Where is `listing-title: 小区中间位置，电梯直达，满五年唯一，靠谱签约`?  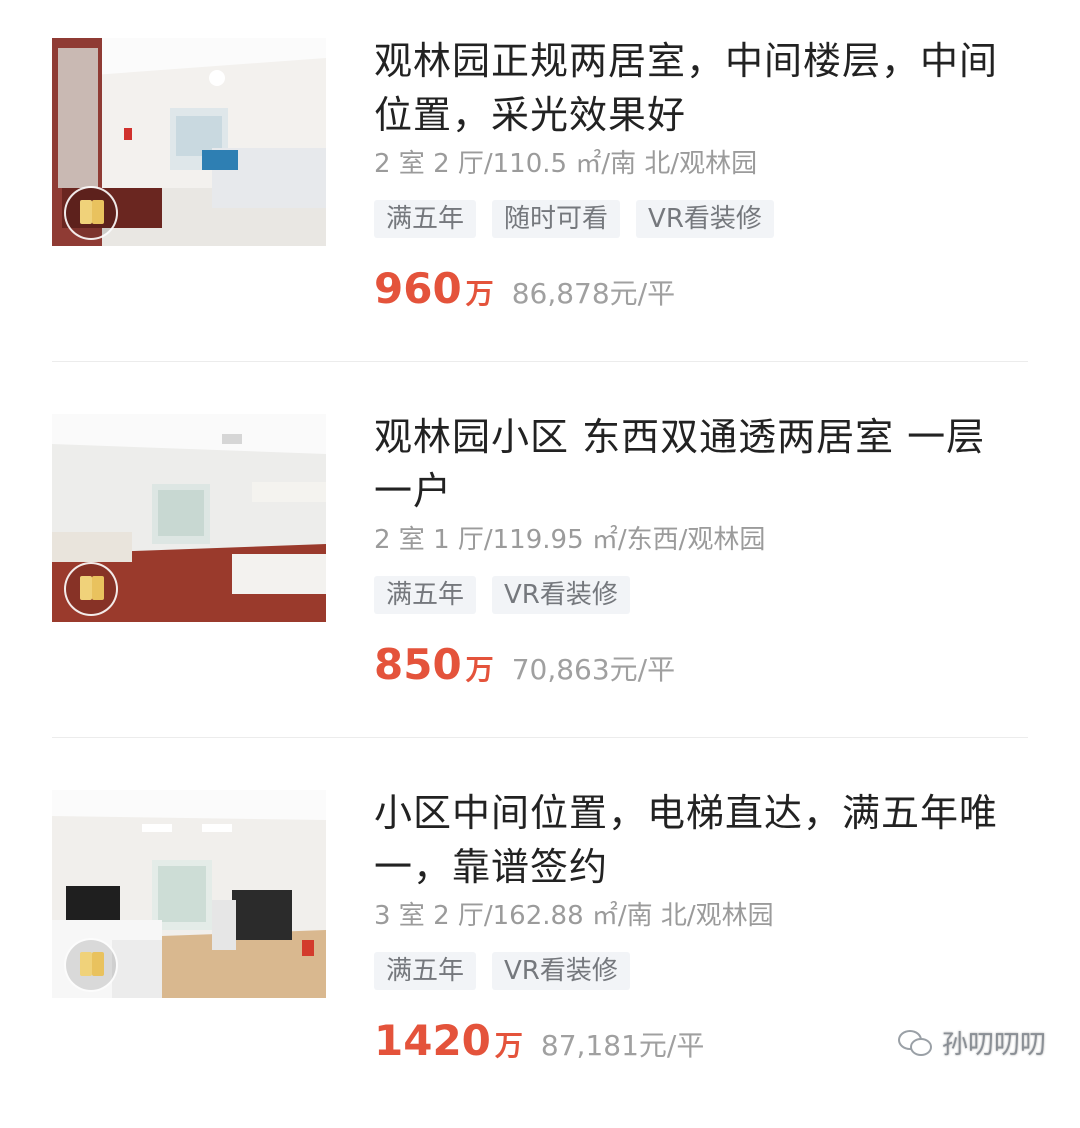
listing-title: 小区中间位置，电梯直达，满五年唯一，靠谱签约 is located at coordinates (699, 840).